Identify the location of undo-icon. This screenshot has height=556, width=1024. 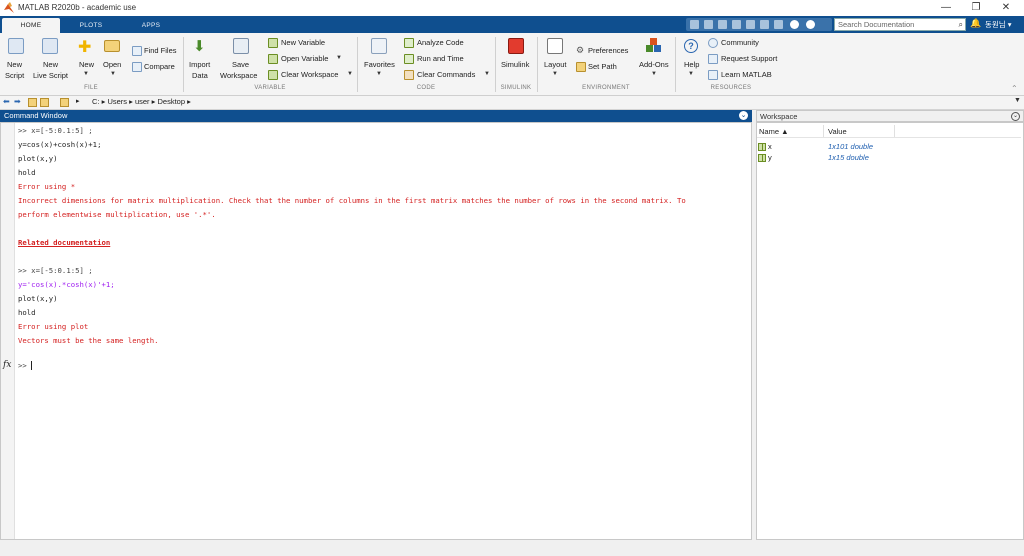
(750, 24).